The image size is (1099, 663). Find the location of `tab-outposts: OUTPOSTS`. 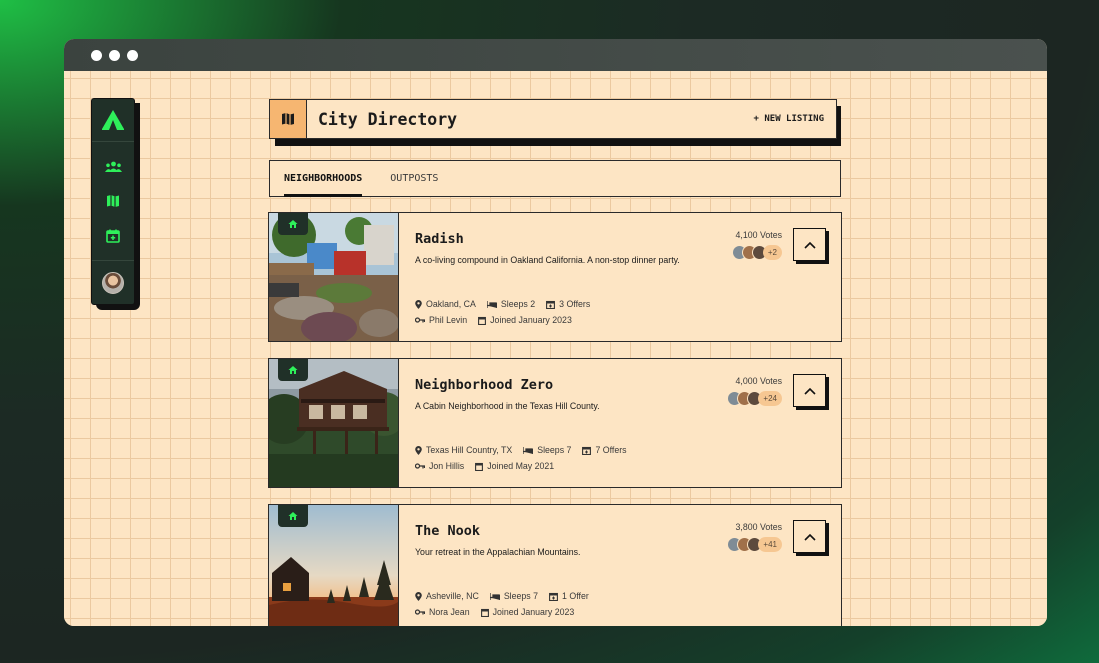

tab-outposts: OUTPOSTS is located at coordinates (414, 178).